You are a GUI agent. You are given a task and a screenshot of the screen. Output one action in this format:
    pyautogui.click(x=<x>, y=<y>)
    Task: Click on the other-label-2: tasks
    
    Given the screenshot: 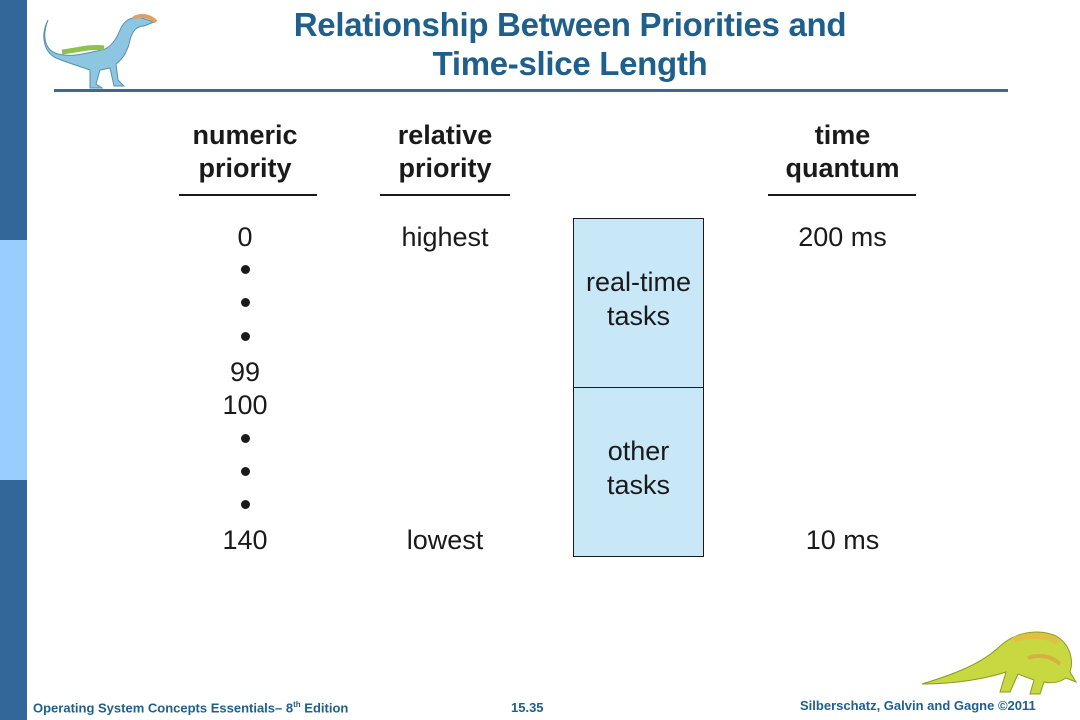 What is the action you would take?
    pyautogui.click(x=638, y=485)
    